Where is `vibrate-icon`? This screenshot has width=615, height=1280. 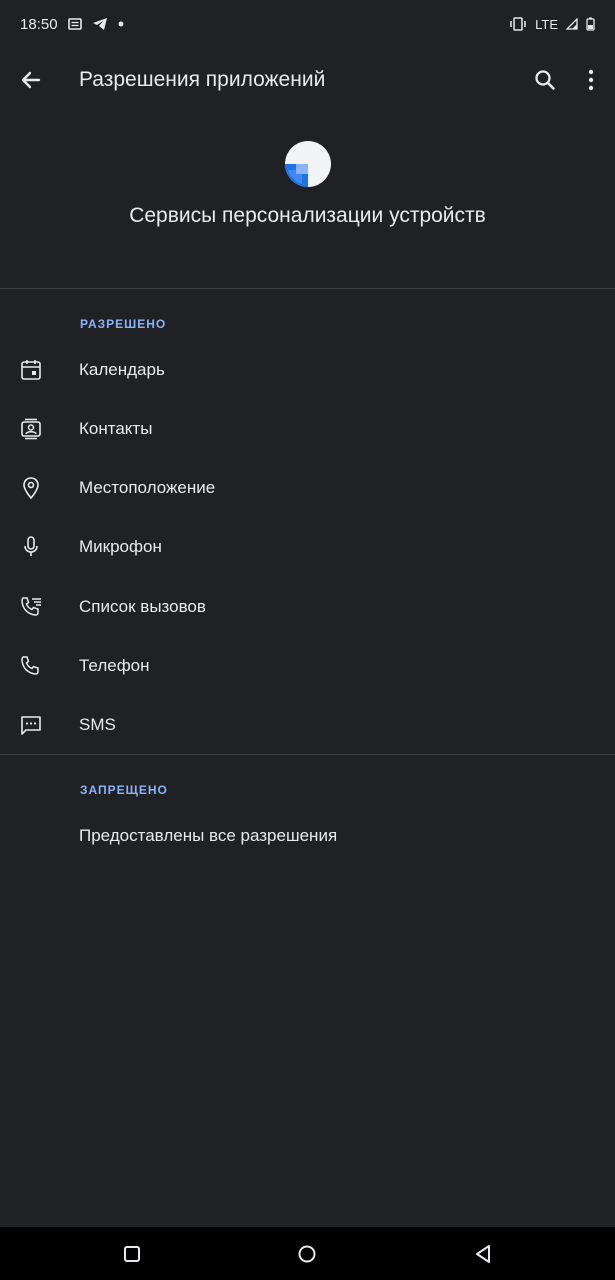
vibrate-icon is located at coordinates (518, 24).